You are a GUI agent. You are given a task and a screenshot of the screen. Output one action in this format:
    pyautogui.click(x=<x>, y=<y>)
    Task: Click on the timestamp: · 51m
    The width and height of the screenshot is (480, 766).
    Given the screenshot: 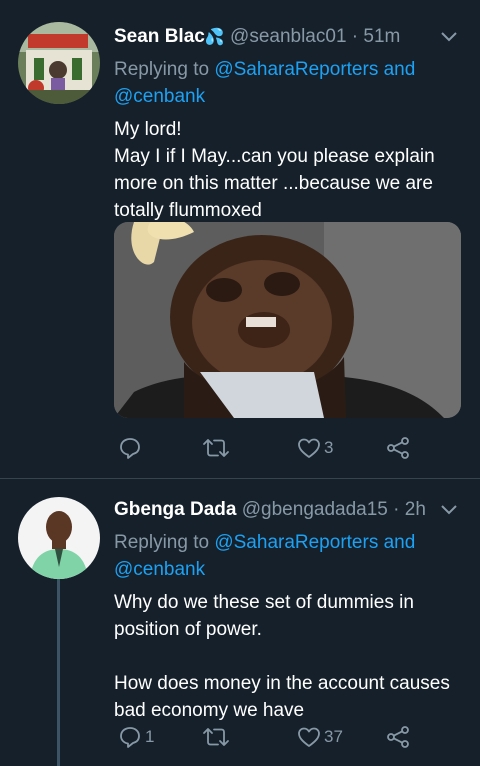 What is the action you would take?
    pyautogui.click(x=376, y=36)
    